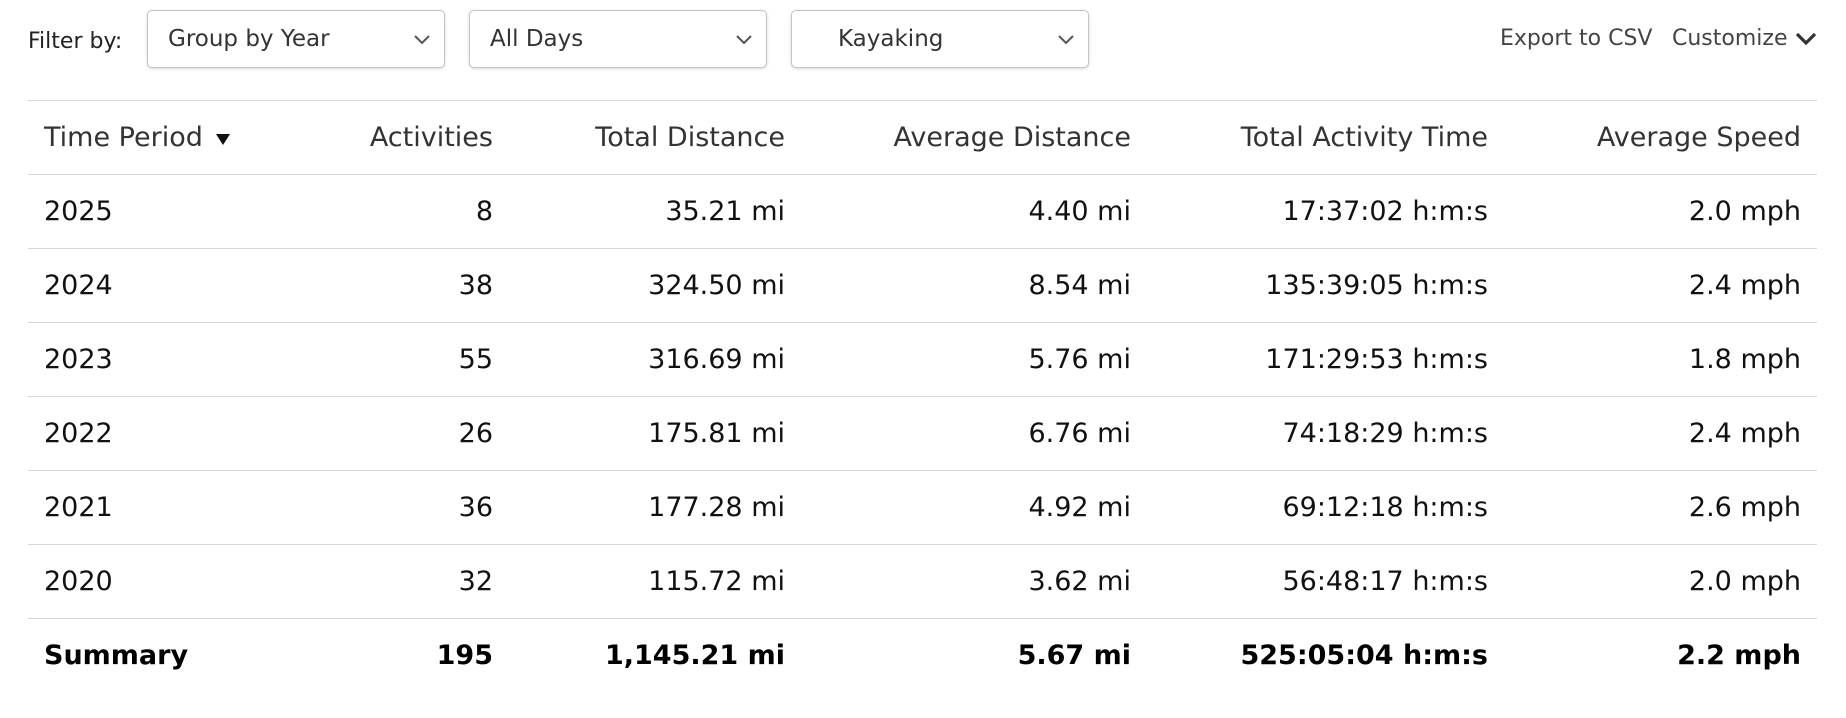 Image resolution: width=1846 pixels, height=718 pixels. Describe the element at coordinates (716, 433) in the screenshot. I see `cell-total-distance: 175.81 mi` at that location.